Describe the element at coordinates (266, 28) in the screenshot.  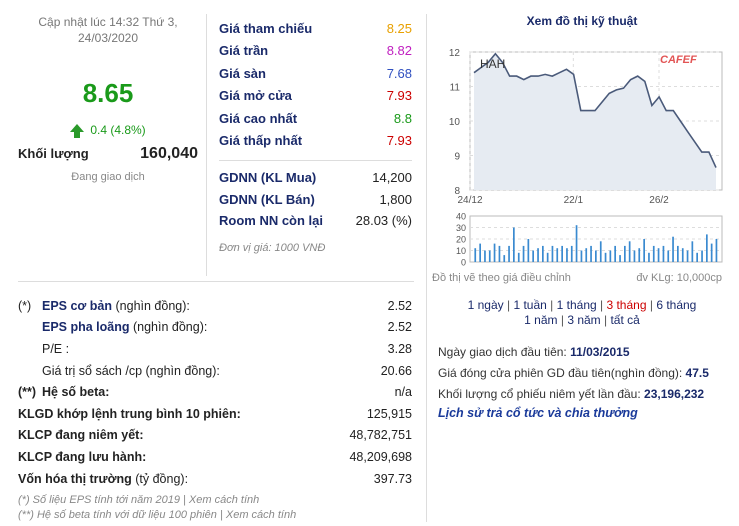
I see `price-label: Giá tham chiếu` at that location.